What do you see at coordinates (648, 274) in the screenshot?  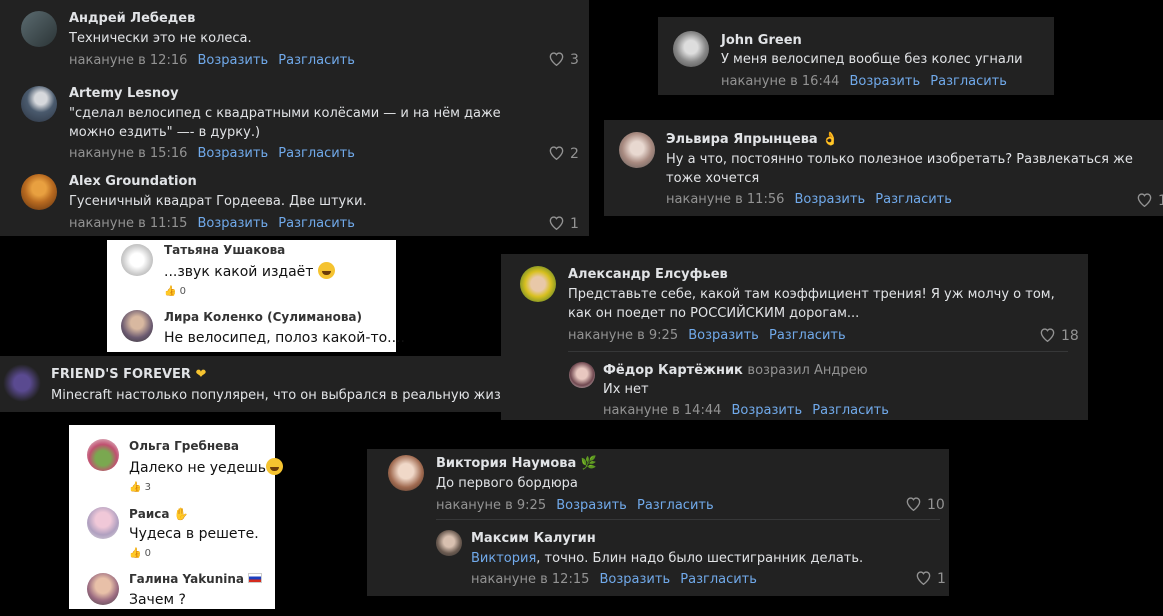 I see `comment-author: Александр Елсуфьев` at bounding box center [648, 274].